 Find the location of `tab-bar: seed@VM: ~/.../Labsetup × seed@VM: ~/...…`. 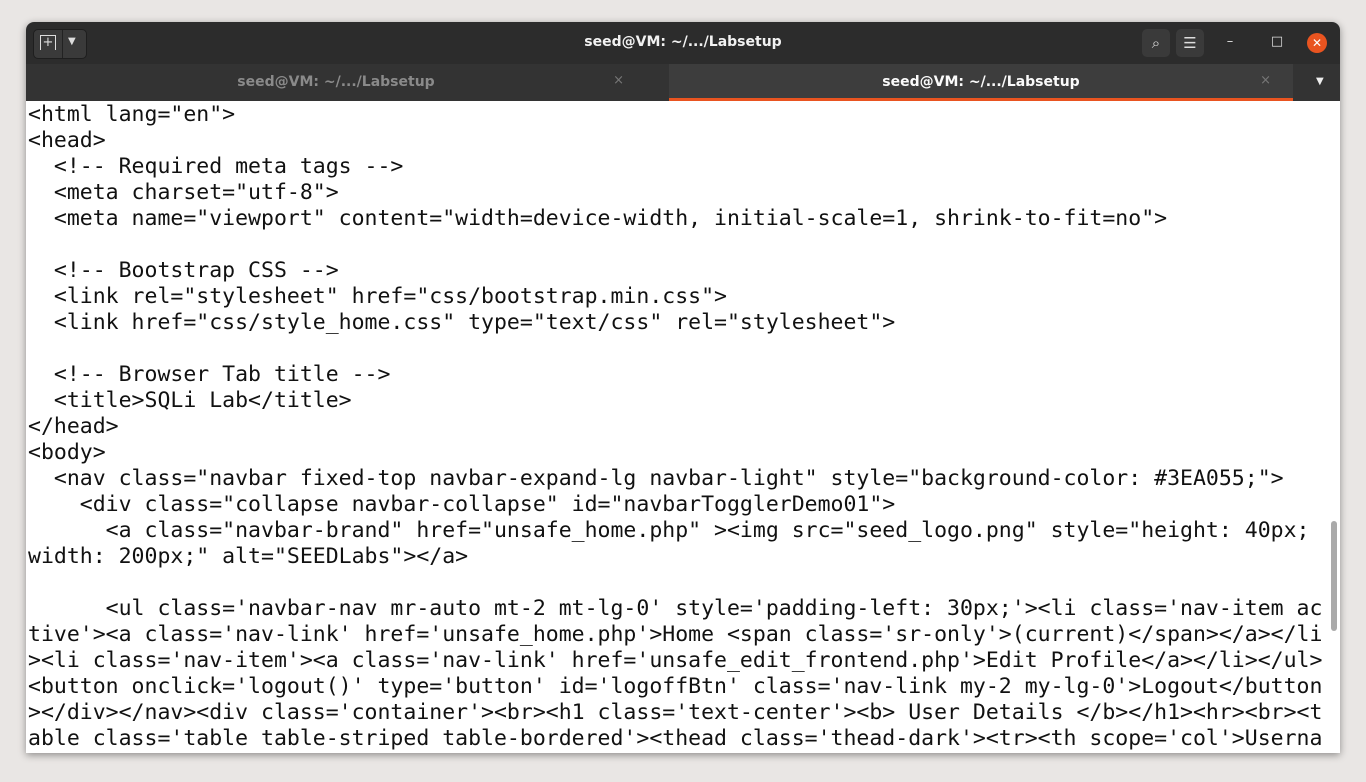

tab-bar: seed@VM: ~/.../Labsetup × seed@VM: ~/...… is located at coordinates (683, 82).